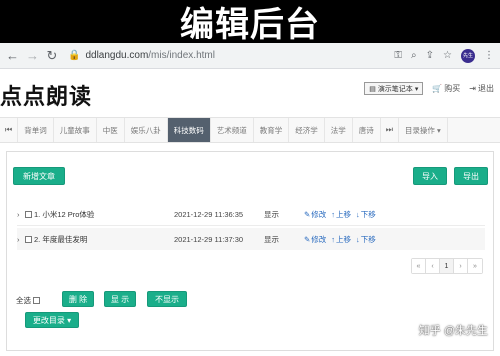  What do you see at coordinates (430, 176) in the screenshot?
I see `import-button: 导入` at bounding box center [430, 176].